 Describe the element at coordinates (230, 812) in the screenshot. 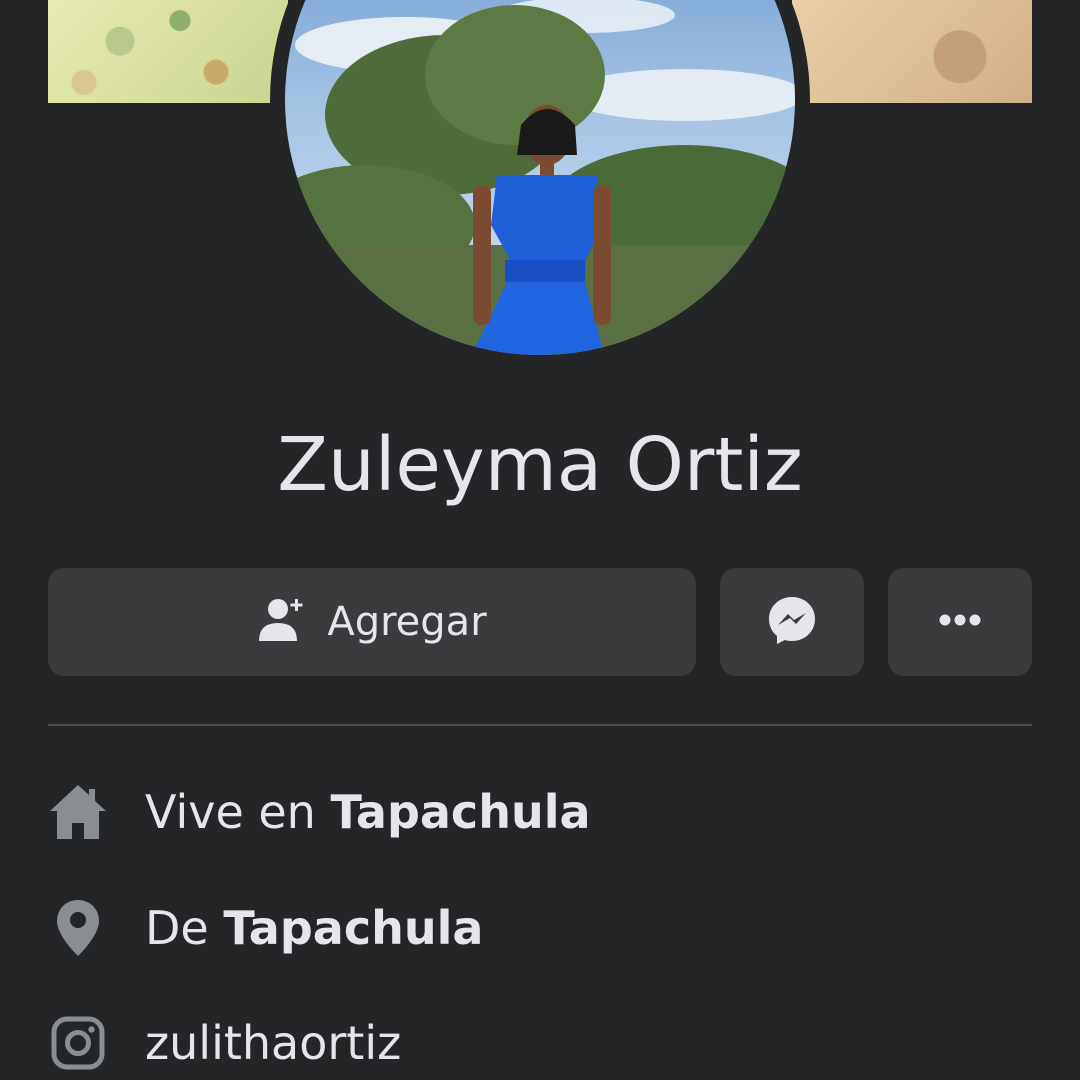

I see `info-lives-in-prefix: Vive en` at that location.